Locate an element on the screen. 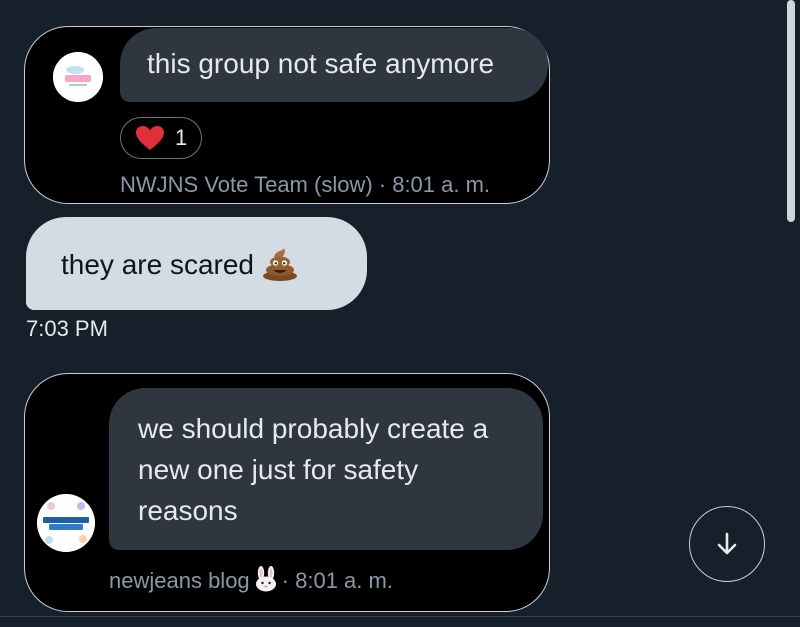 The height and width of the screenshot is (627, 800). message-timestamp: 7:03 PM is located at coordinates (67, 328).